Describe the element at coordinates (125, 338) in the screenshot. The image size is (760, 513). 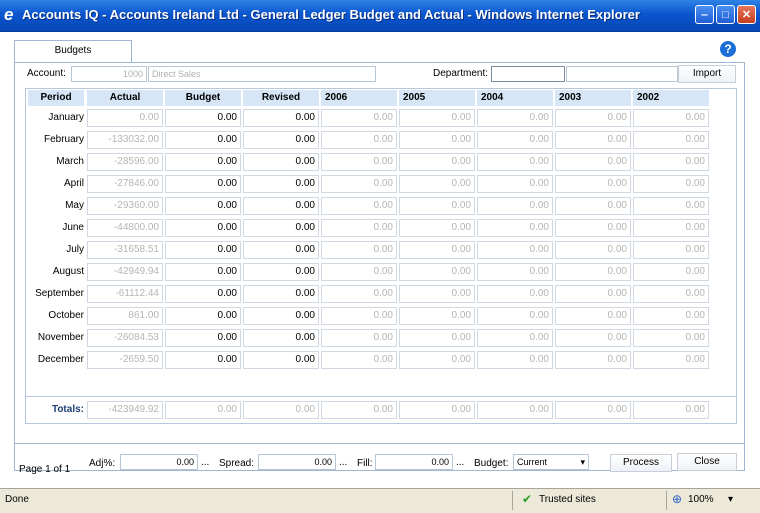
I see `grid-cell-actual: -26084.53` at that location.